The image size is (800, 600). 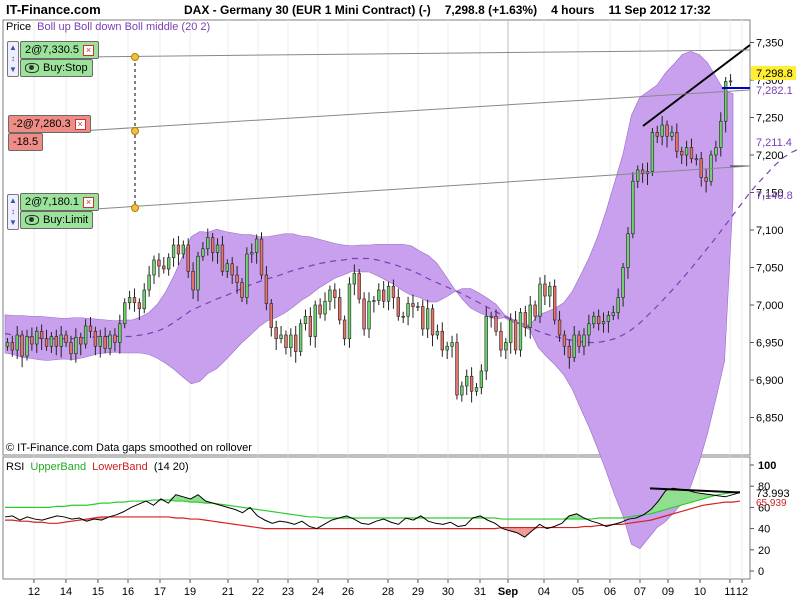 I want to click on price-tick-label: 6,850, so click(x=770, y=419).